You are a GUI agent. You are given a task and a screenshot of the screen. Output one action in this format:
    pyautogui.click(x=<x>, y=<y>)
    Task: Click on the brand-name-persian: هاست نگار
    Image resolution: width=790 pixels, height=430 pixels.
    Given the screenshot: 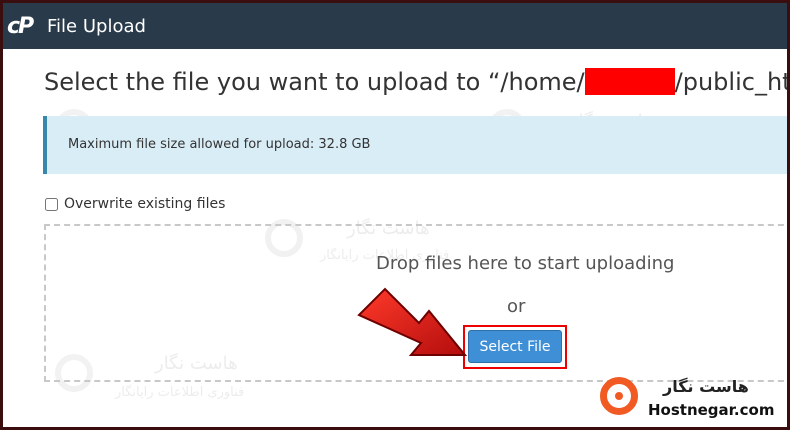 What is the action you would take?
    pyautogui.click(x=706, y=386)
    